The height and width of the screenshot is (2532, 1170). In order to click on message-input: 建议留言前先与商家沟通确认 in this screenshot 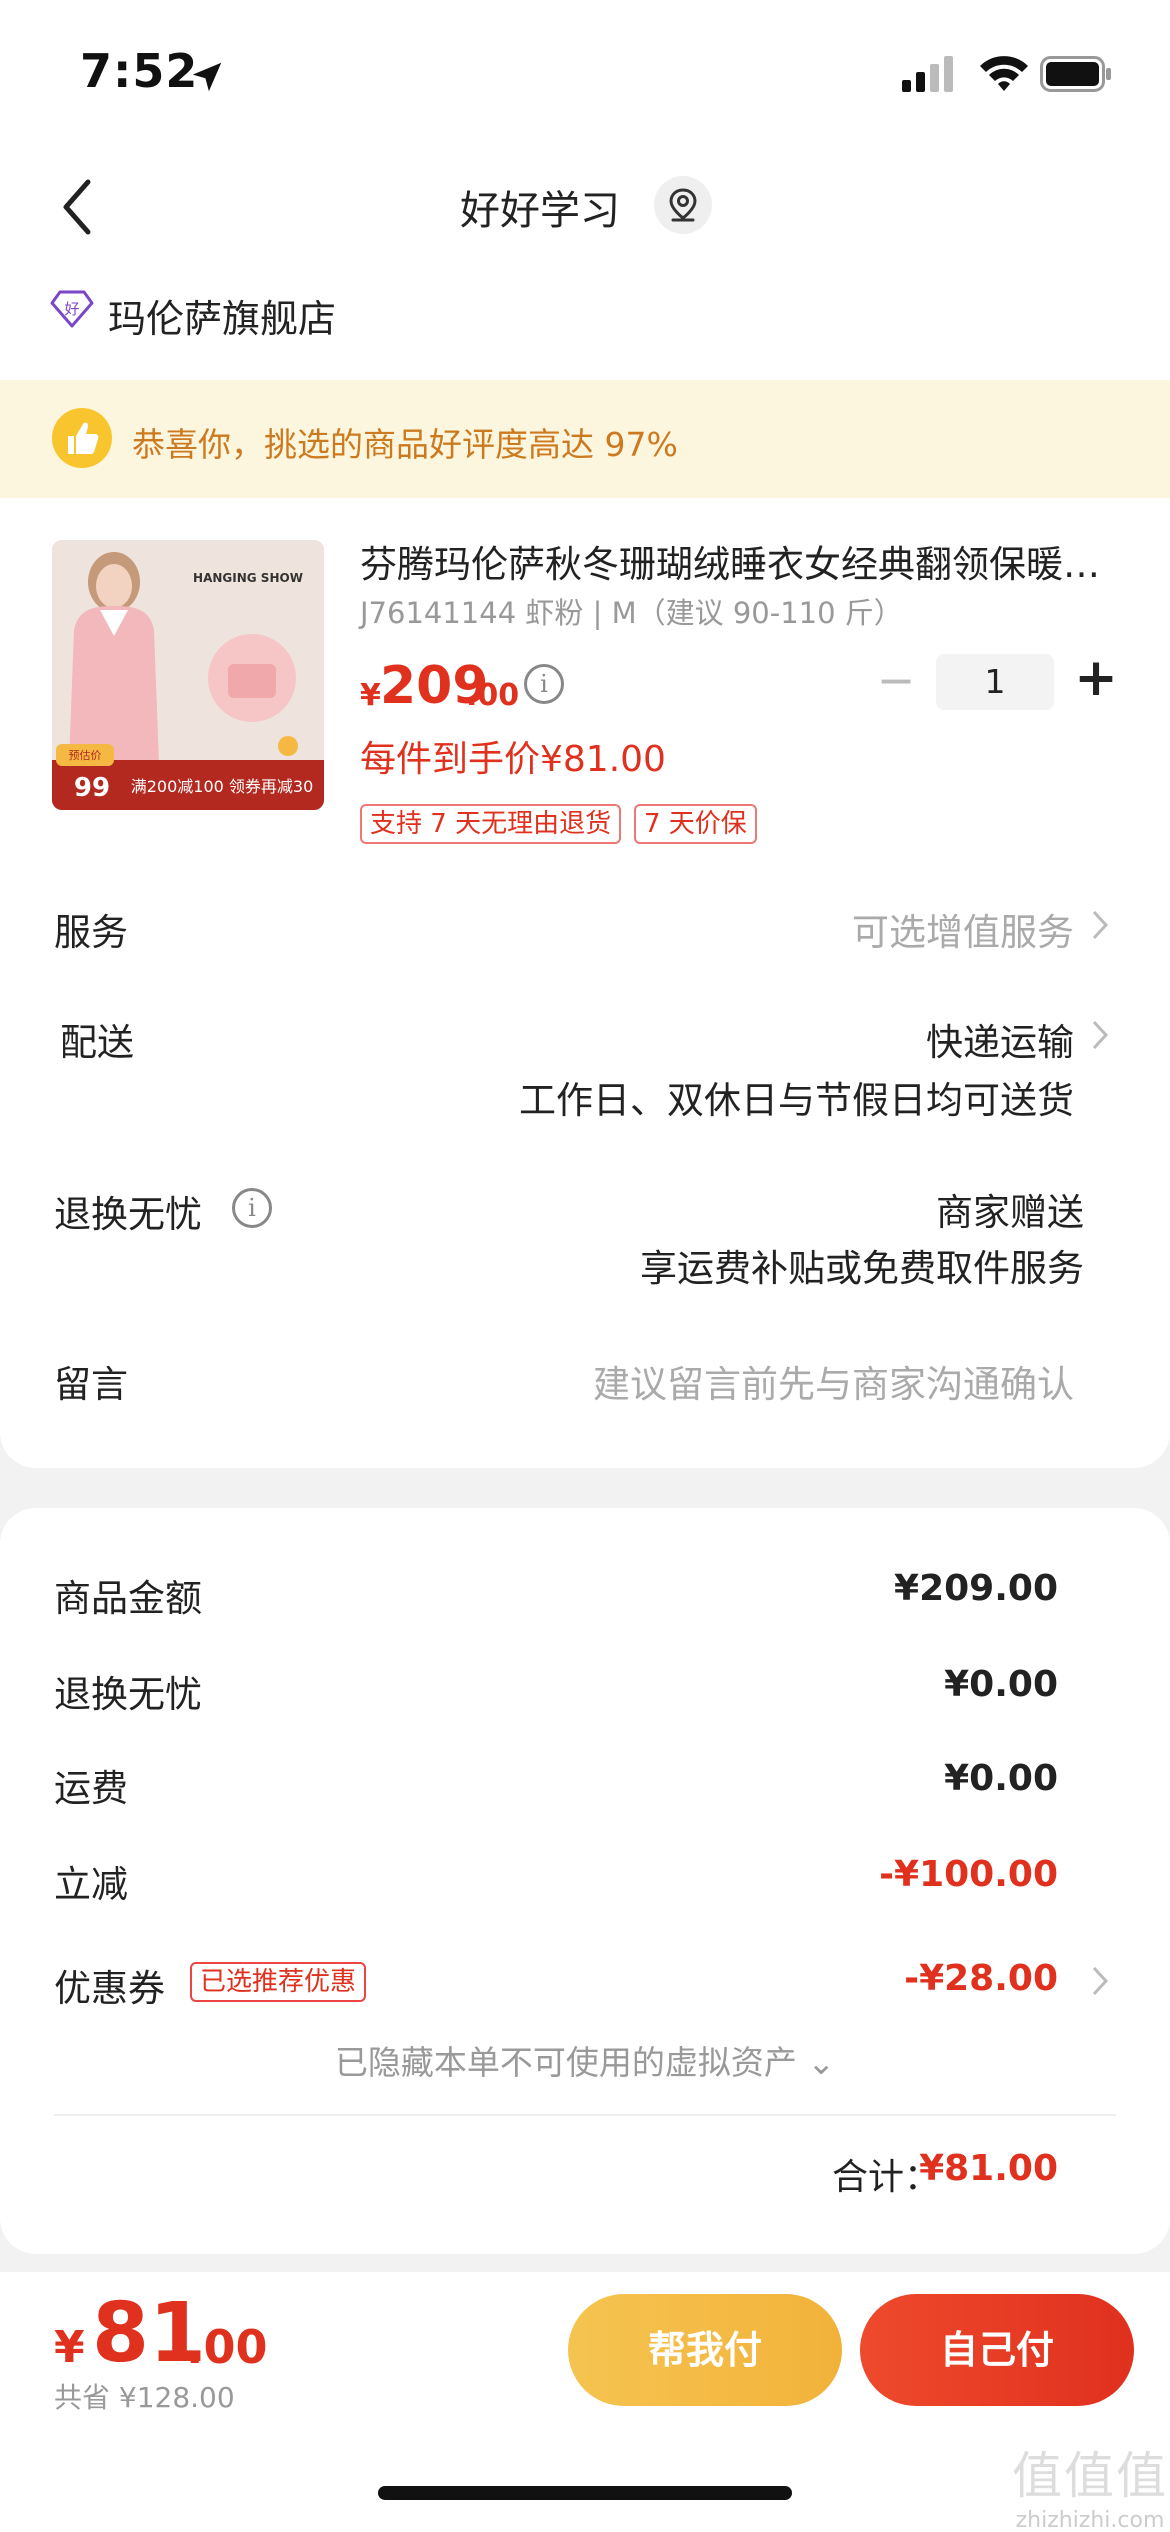, I will do `click(833, 1381)`.